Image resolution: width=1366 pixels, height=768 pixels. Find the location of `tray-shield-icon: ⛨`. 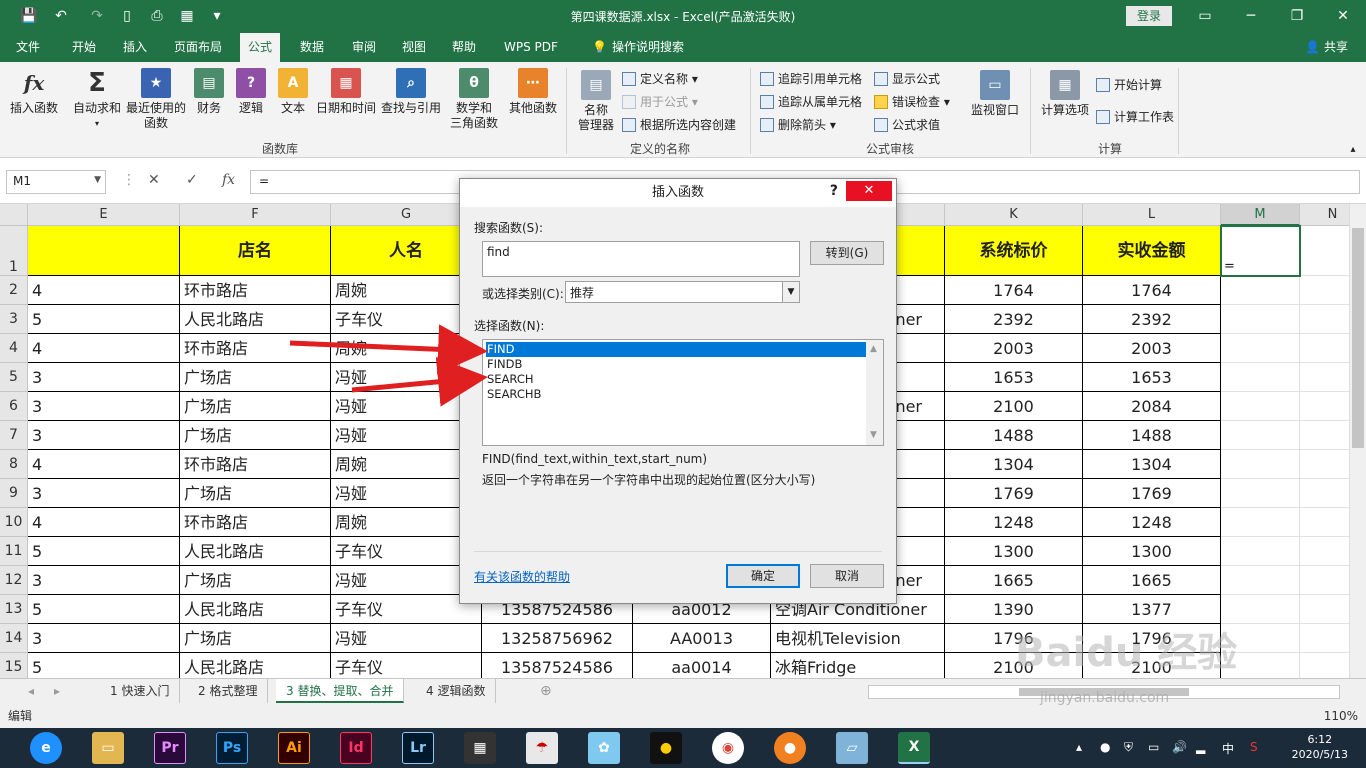

tray-shield-icon: ⛨ is located at coordinates (1128, 747).